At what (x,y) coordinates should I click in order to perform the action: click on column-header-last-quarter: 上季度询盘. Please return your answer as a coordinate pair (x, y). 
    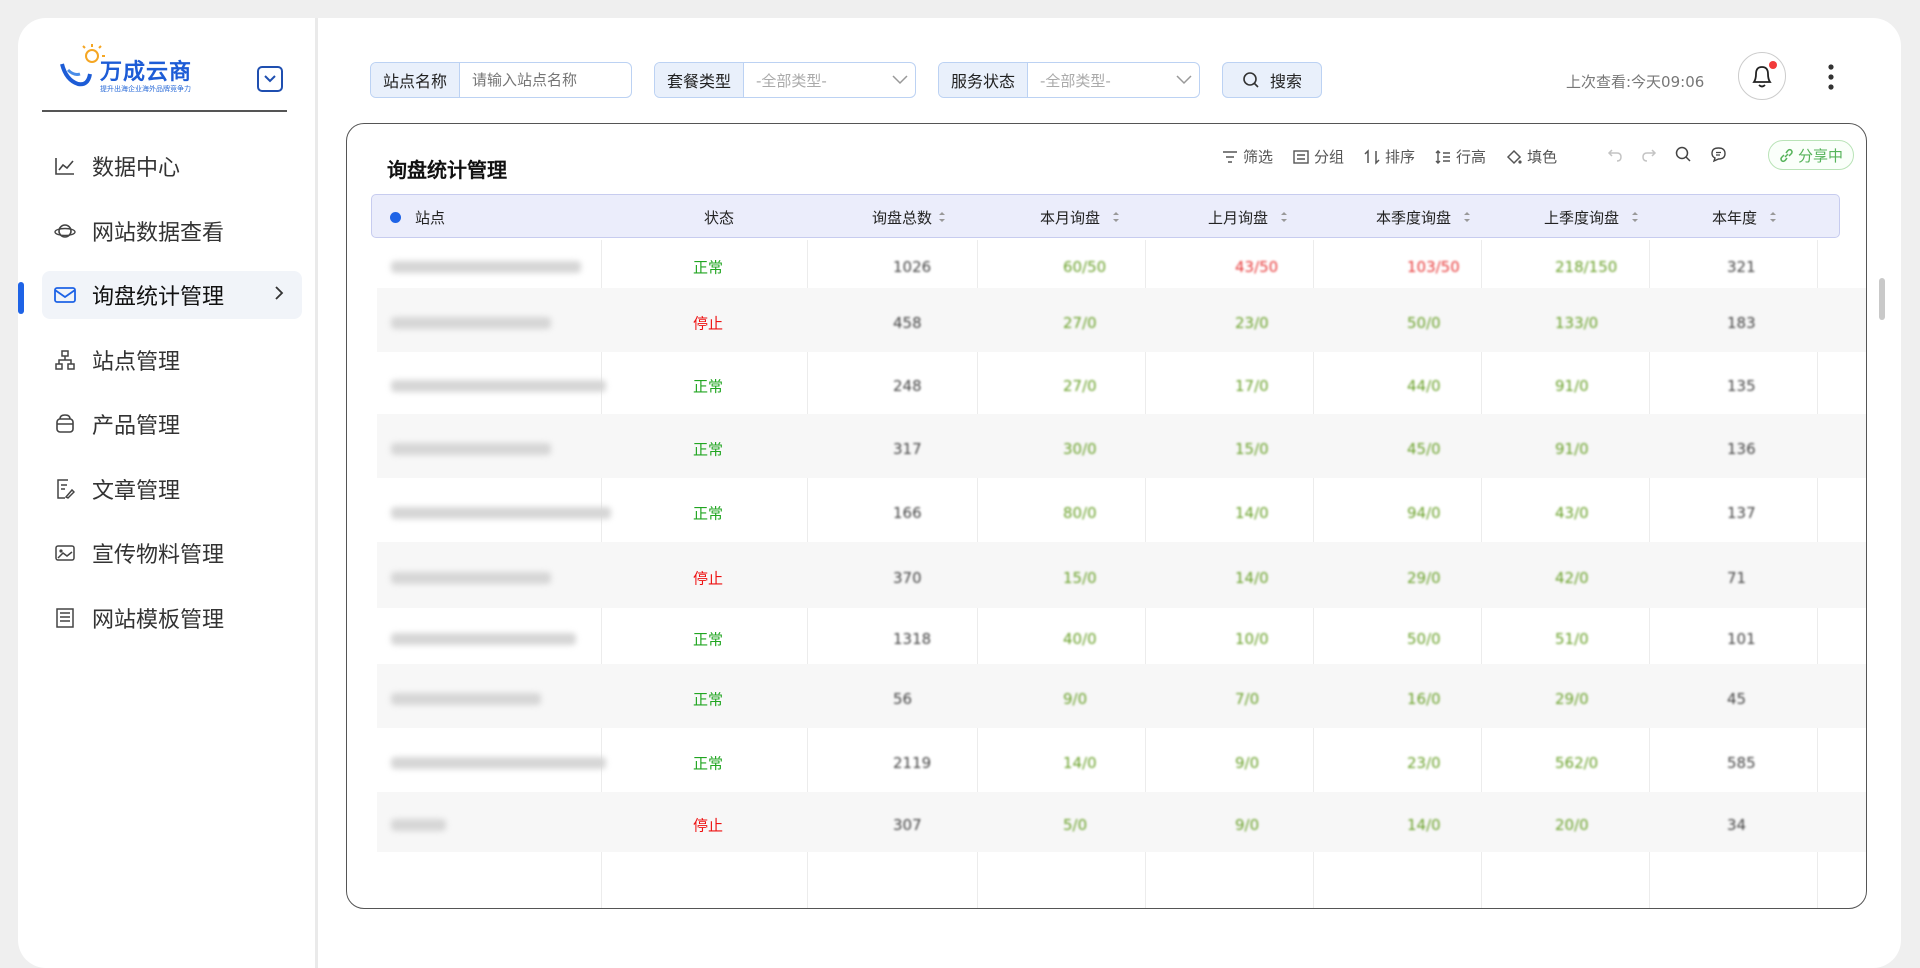
    Looking at the image, I should click on (1591, 217).